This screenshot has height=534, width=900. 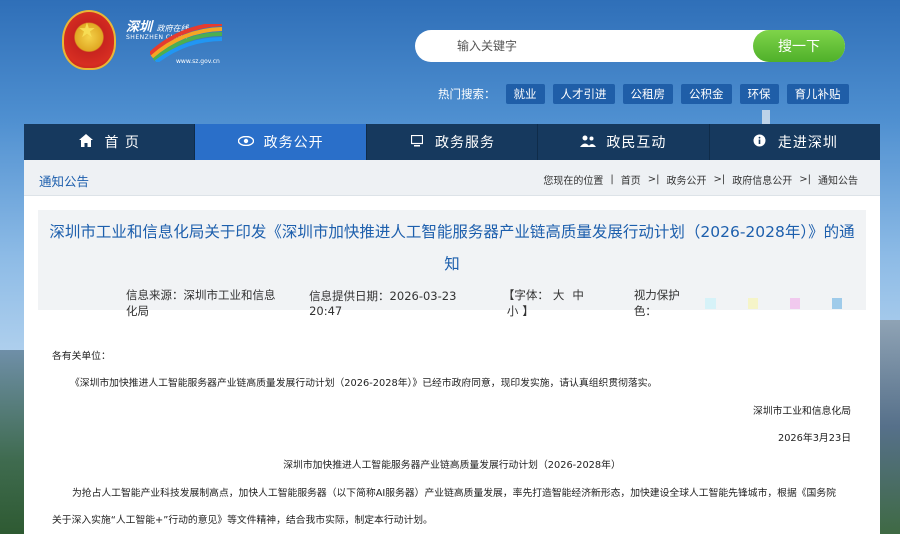 I want to click on background-city-right, so click(x=889, y=427).